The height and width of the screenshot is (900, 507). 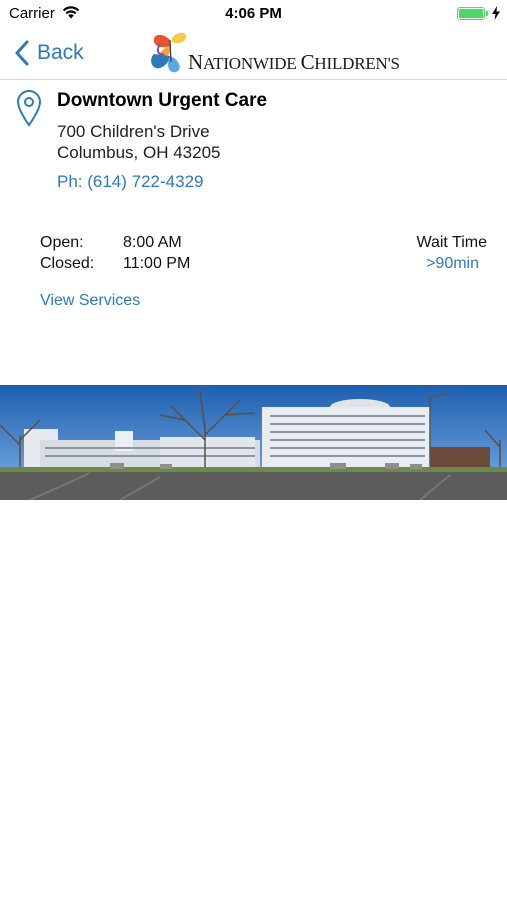 What do you see at coordinates (162, 100) in the screenshot?
I see `location-name: Downtown Urgent Care` at bounding box center [162, 100].